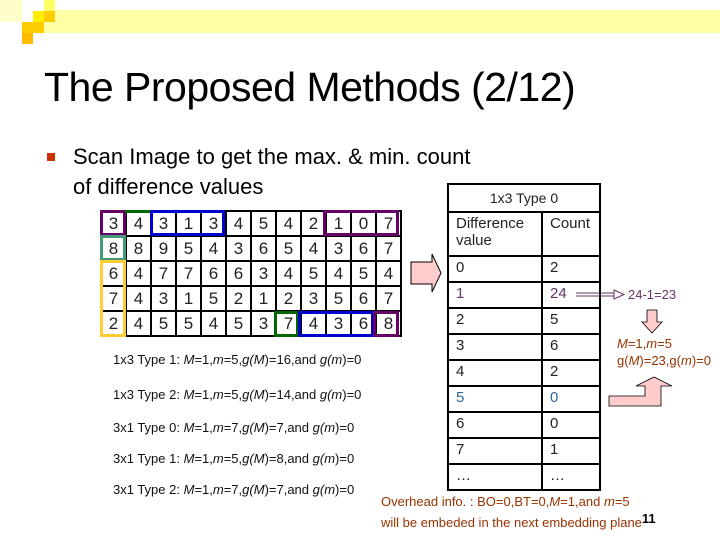 The image size is (720, 540). I want to click on note-text-part: =1,, so click(637, 343).